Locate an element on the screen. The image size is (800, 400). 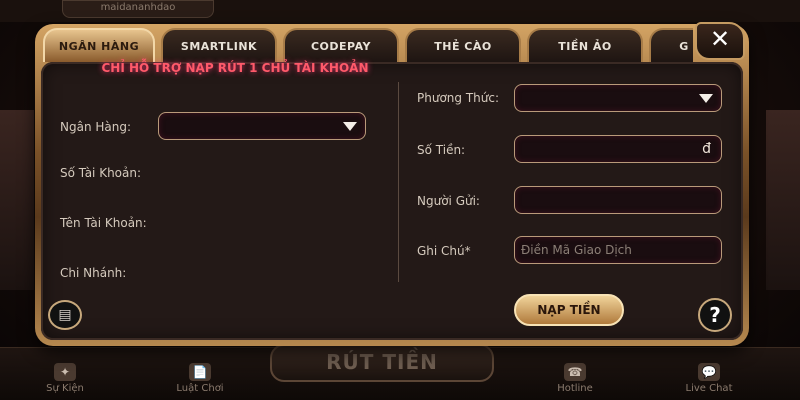
left-side-panel is located at coordinates (17, 200).